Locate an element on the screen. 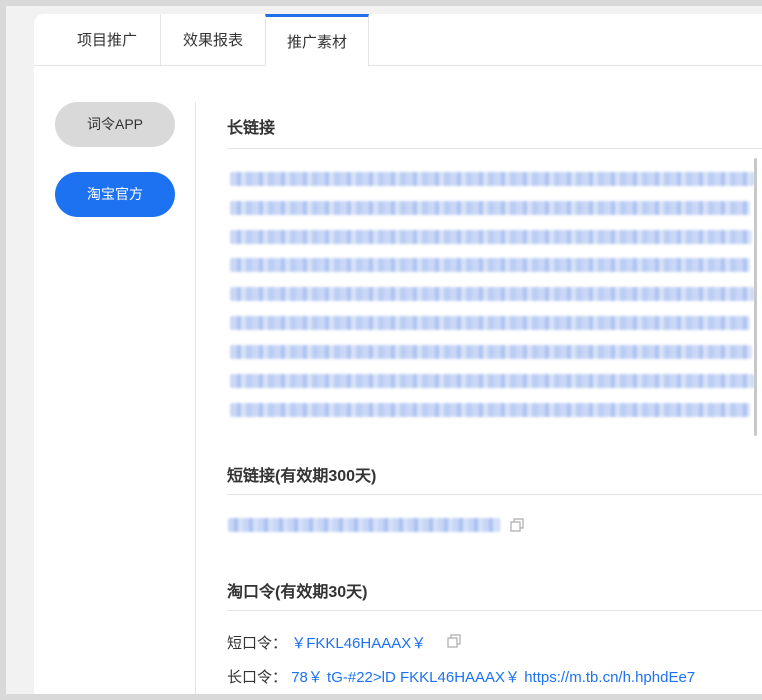  vertical-divider is located at coordinates (195, 398).